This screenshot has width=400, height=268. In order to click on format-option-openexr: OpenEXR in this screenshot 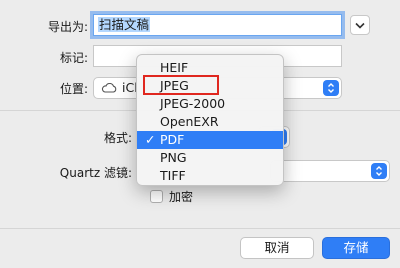, I will do `click(210, 122)`.